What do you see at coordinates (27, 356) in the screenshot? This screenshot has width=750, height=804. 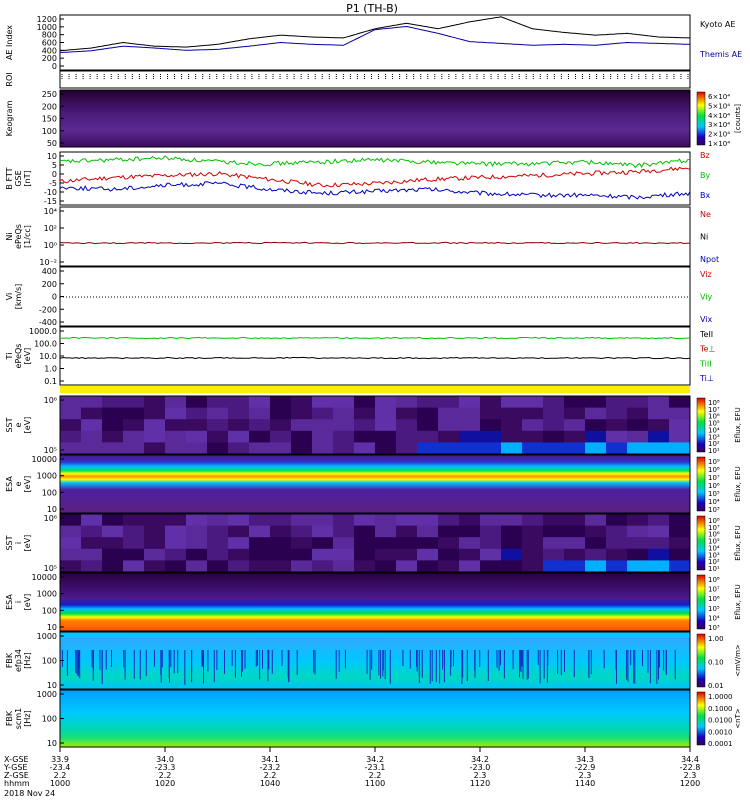 I see `ylabel-temperature: [eV]` at bounding box center [27, 356].